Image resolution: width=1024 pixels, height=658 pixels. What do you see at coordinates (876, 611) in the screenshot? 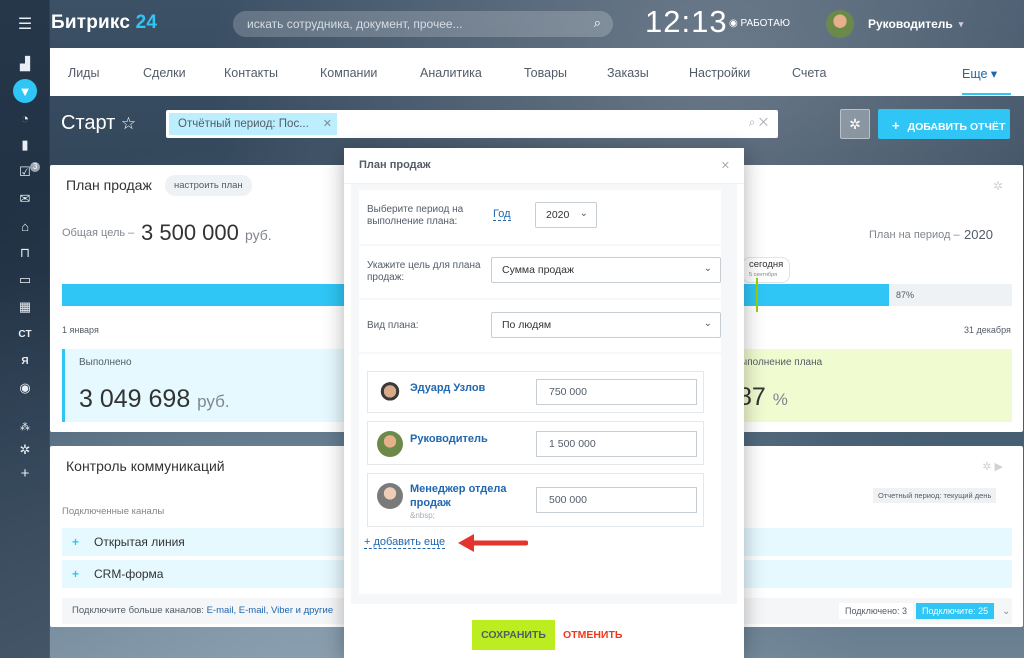
I see `connected-count: Подключено: 3` at bounding box center [876, 611].